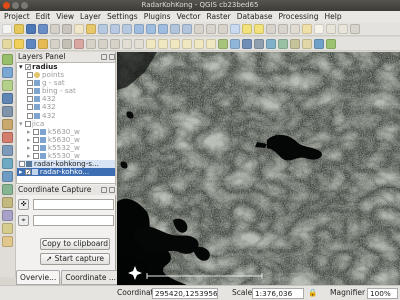  I want to click on show-hide-labels-icon, so click(175, 43).